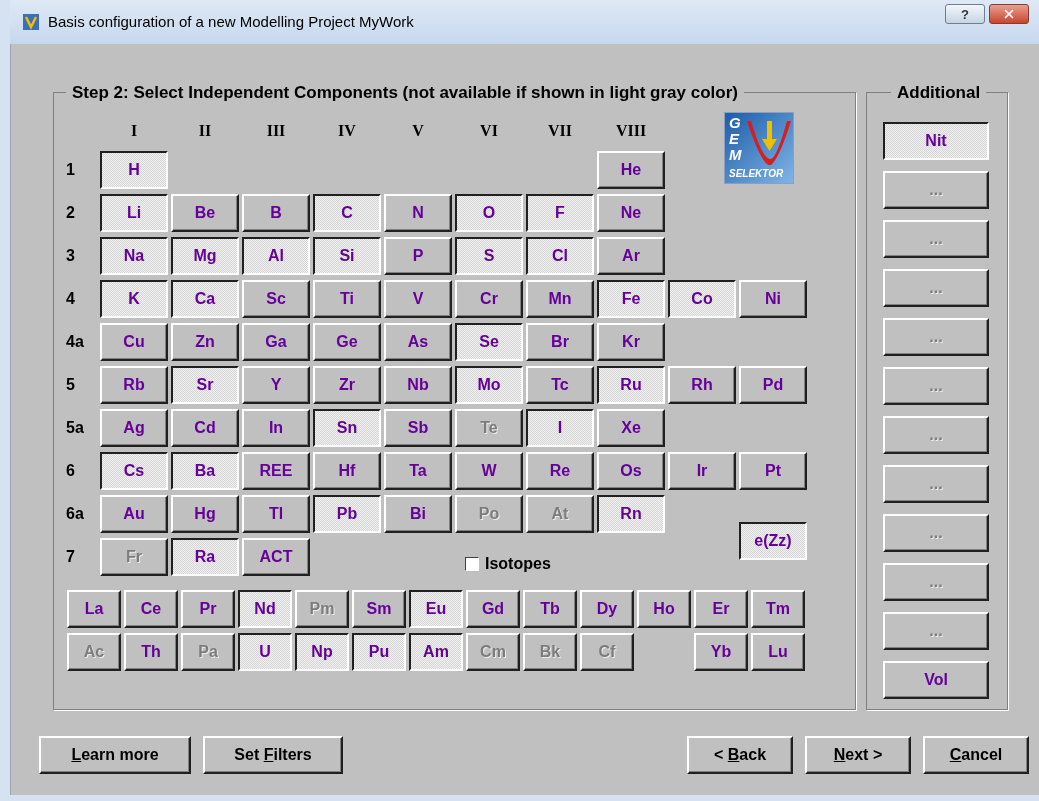 The height and width of the screenshot is (801, 1039). Describe the element at coordinates (560, 427) in the screenshot. I see `element-button: I` at that location.